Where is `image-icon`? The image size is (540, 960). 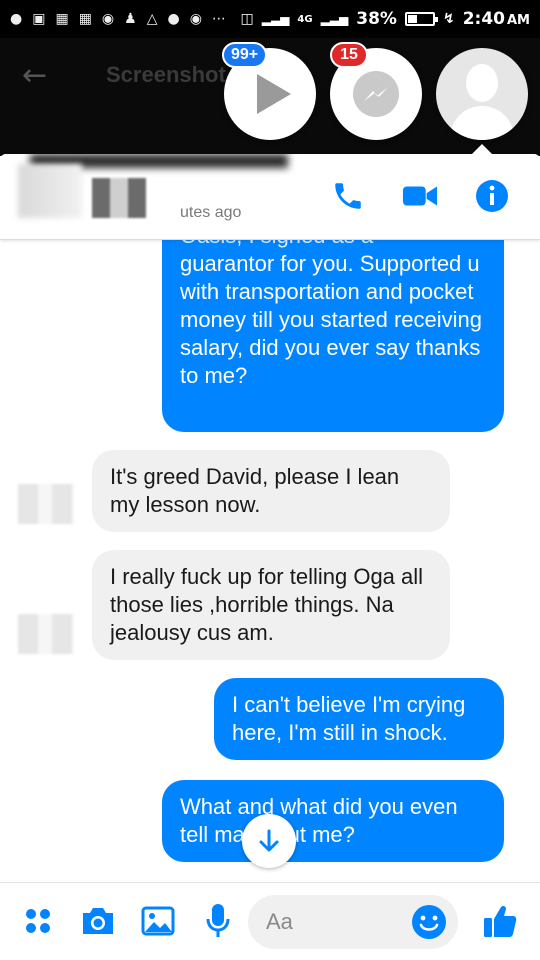
image-icon is located at coordinates (158, 921).